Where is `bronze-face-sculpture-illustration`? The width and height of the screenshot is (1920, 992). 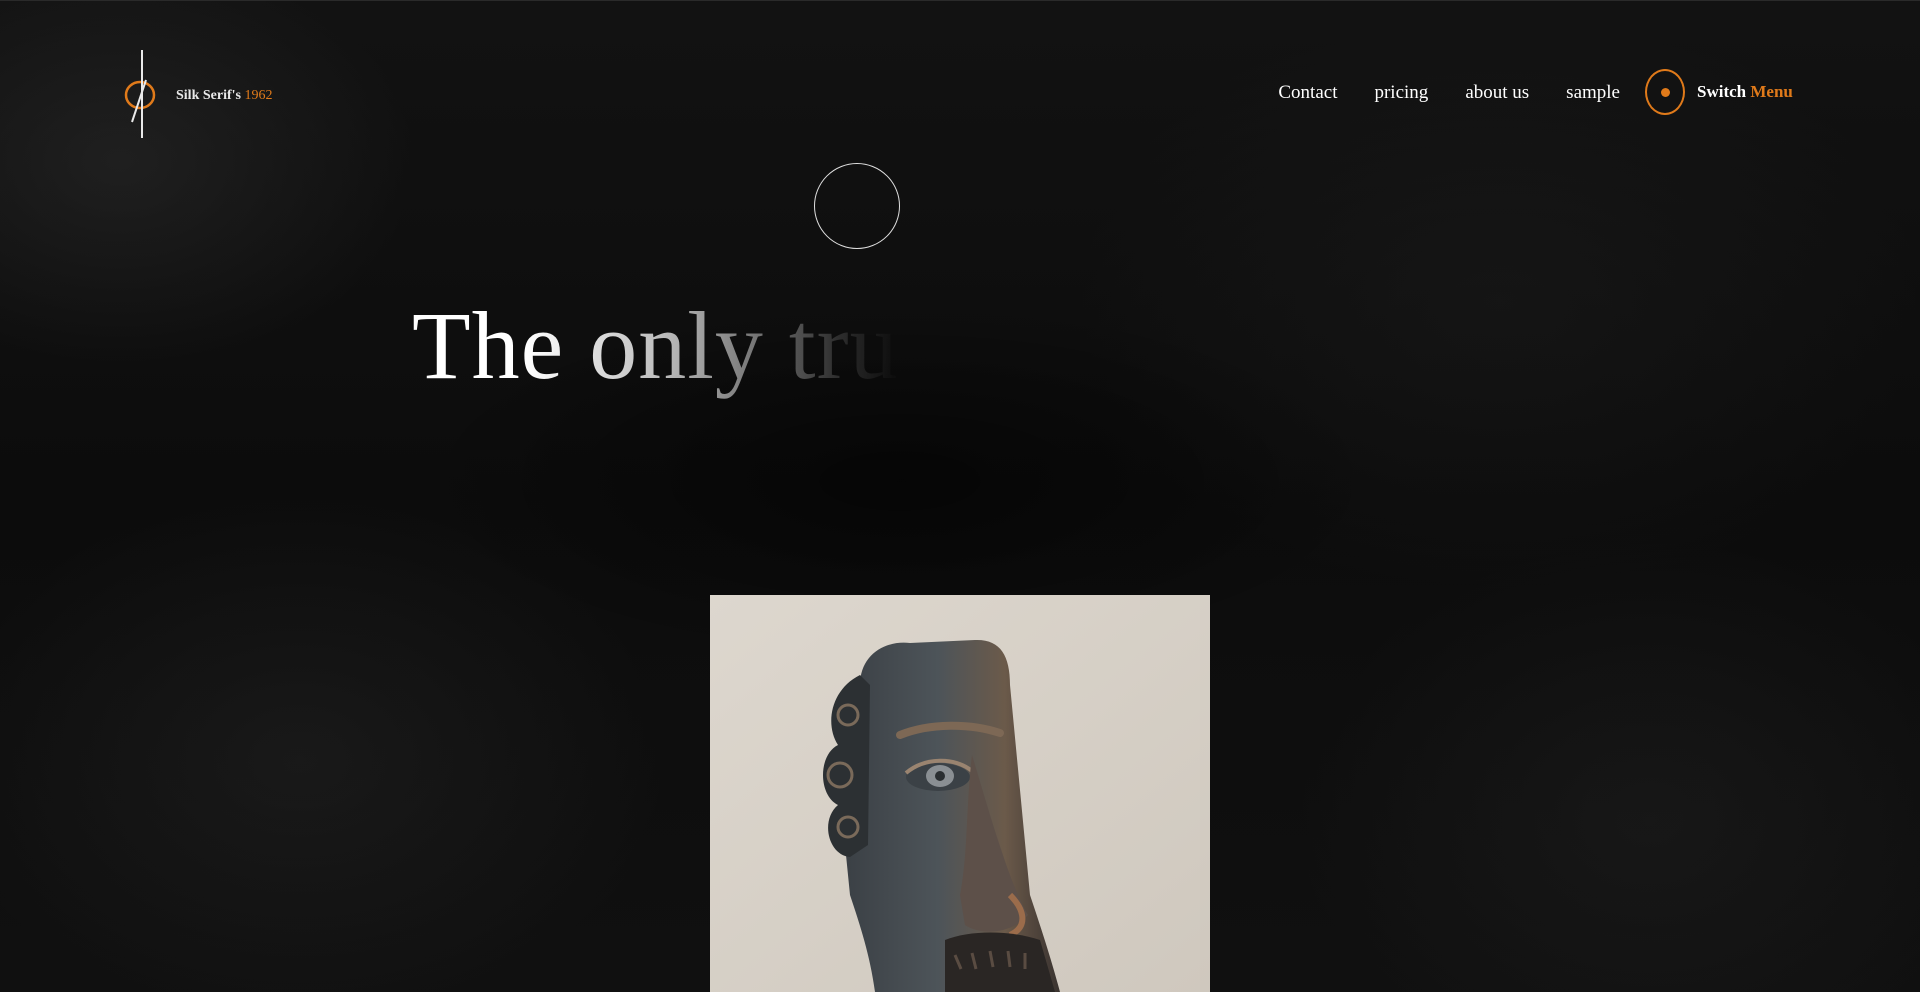
bronze-face-sculpture-illustration is located at coordinates (960, 793).